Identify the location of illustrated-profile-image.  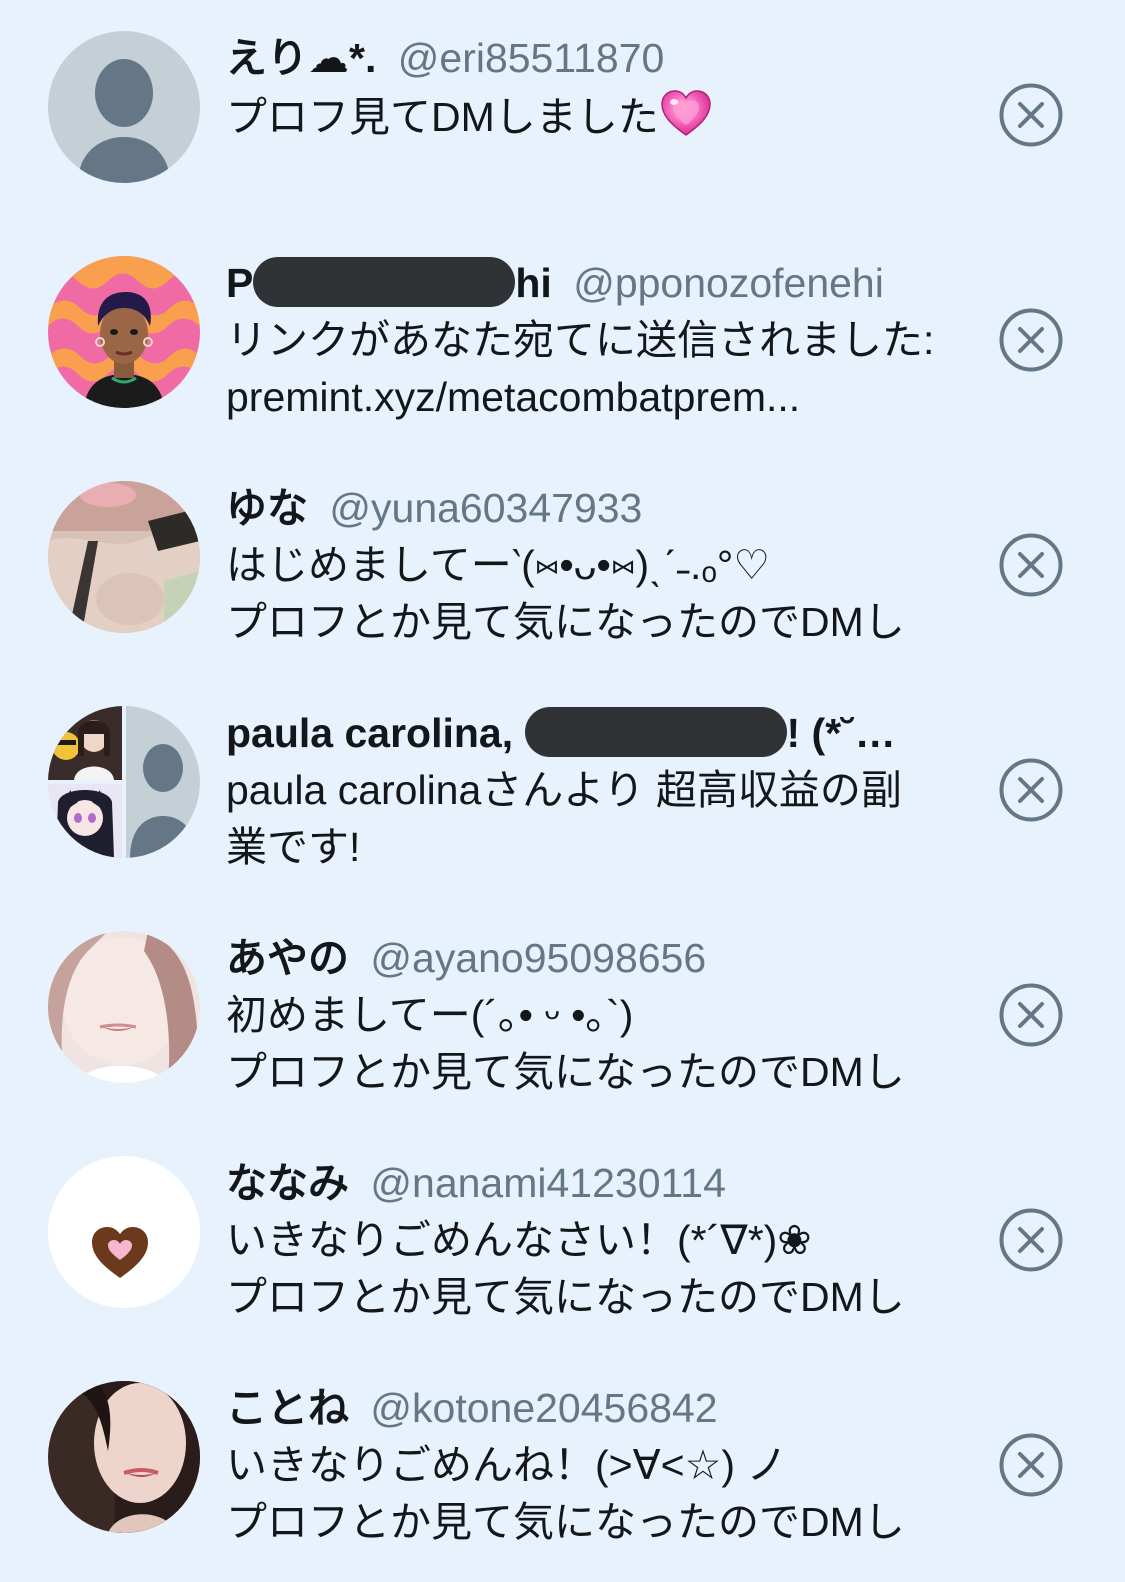
(124, 332).